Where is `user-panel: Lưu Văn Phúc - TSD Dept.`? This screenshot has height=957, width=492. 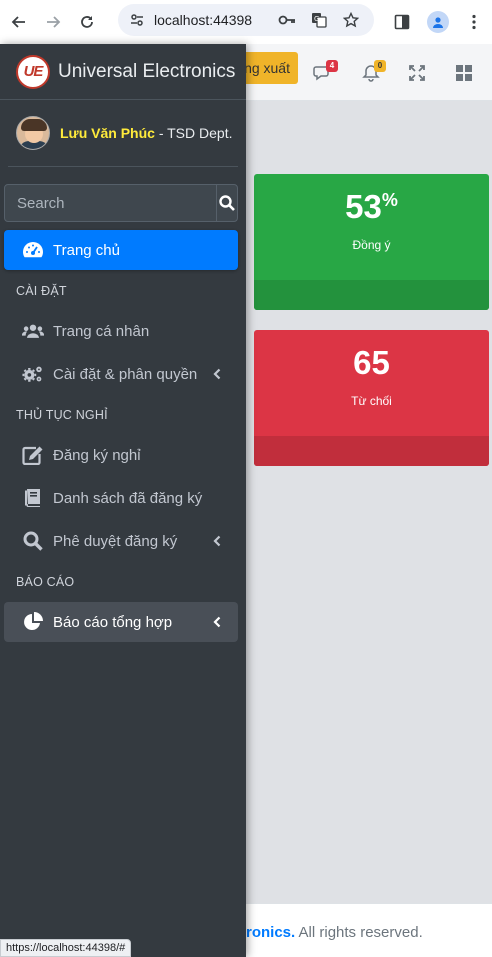
user-panel: Lưu Văn Phúc - TSD Dept. is located at coordinates (123, 133).